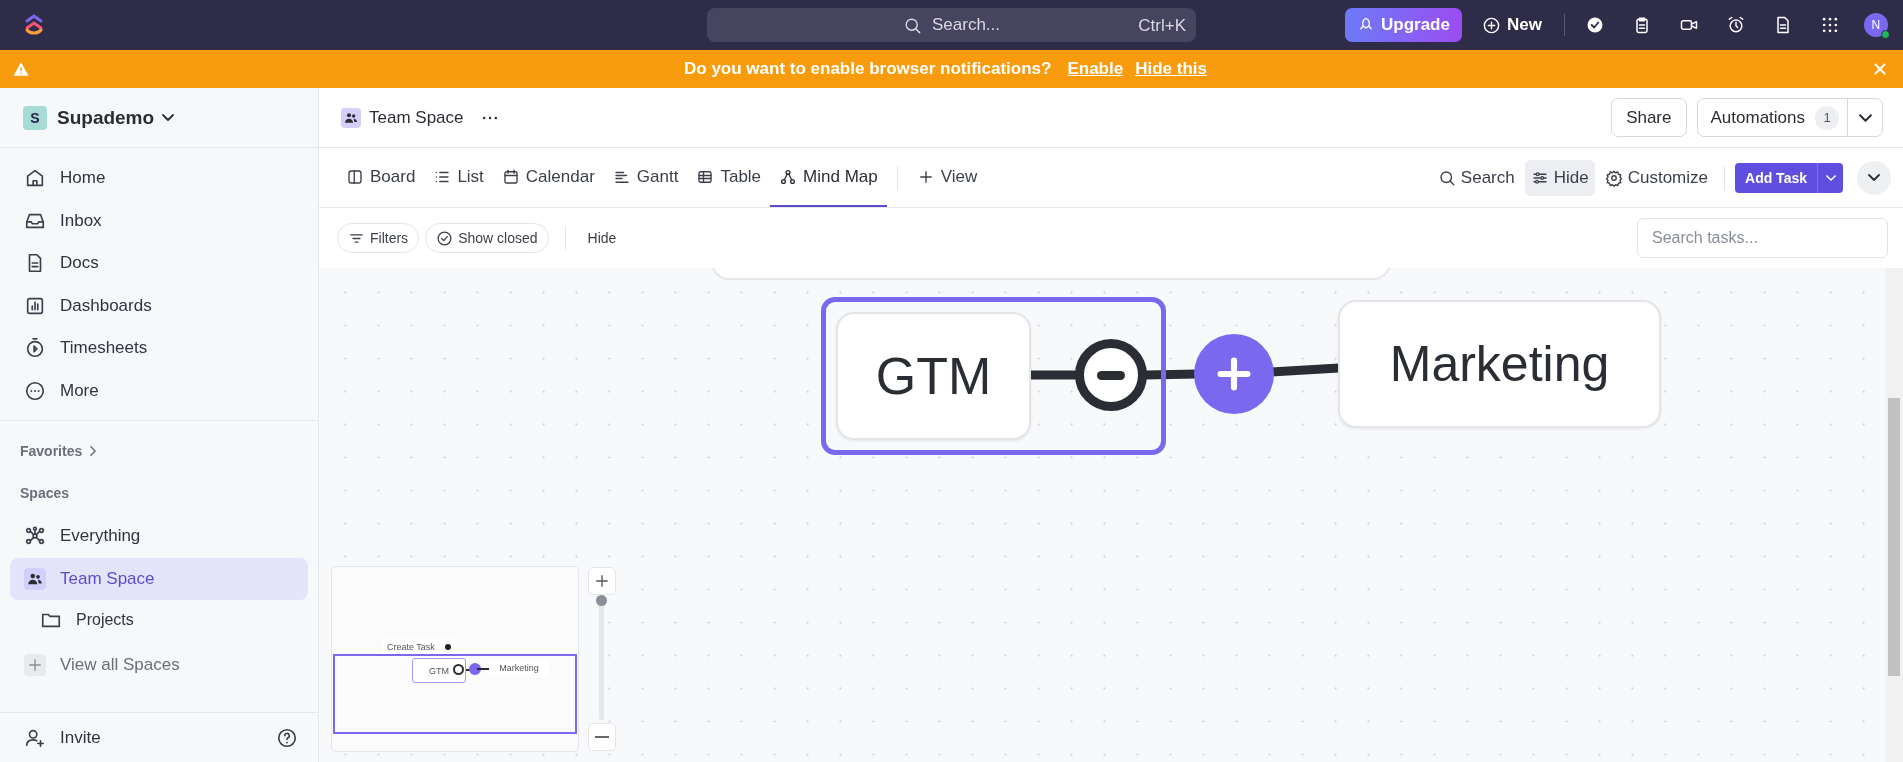  What do you see at coordinates (35, 390) in the screenshot?
I see `more-icon` at bounding box center [35, 390].